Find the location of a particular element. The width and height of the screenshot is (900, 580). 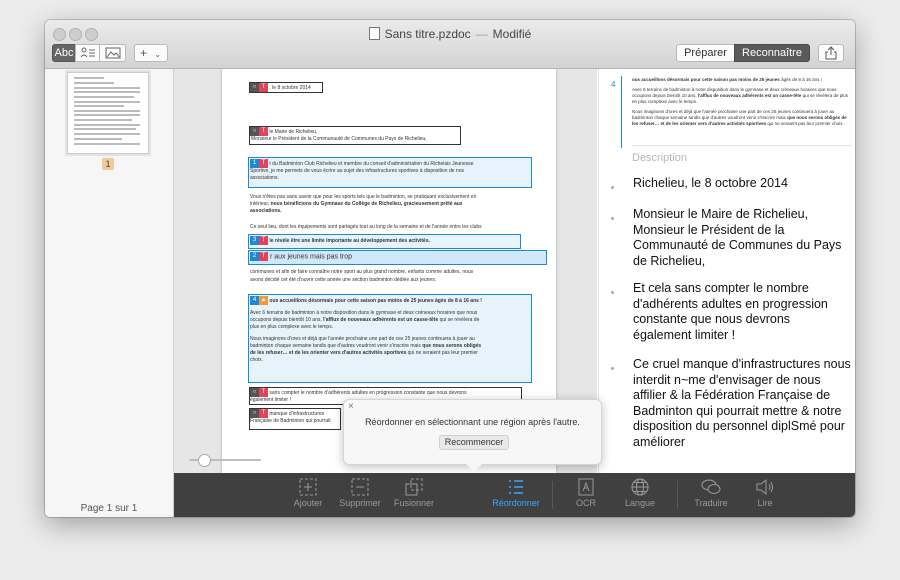

page-thumbnail is located at coordinates (108, 113).